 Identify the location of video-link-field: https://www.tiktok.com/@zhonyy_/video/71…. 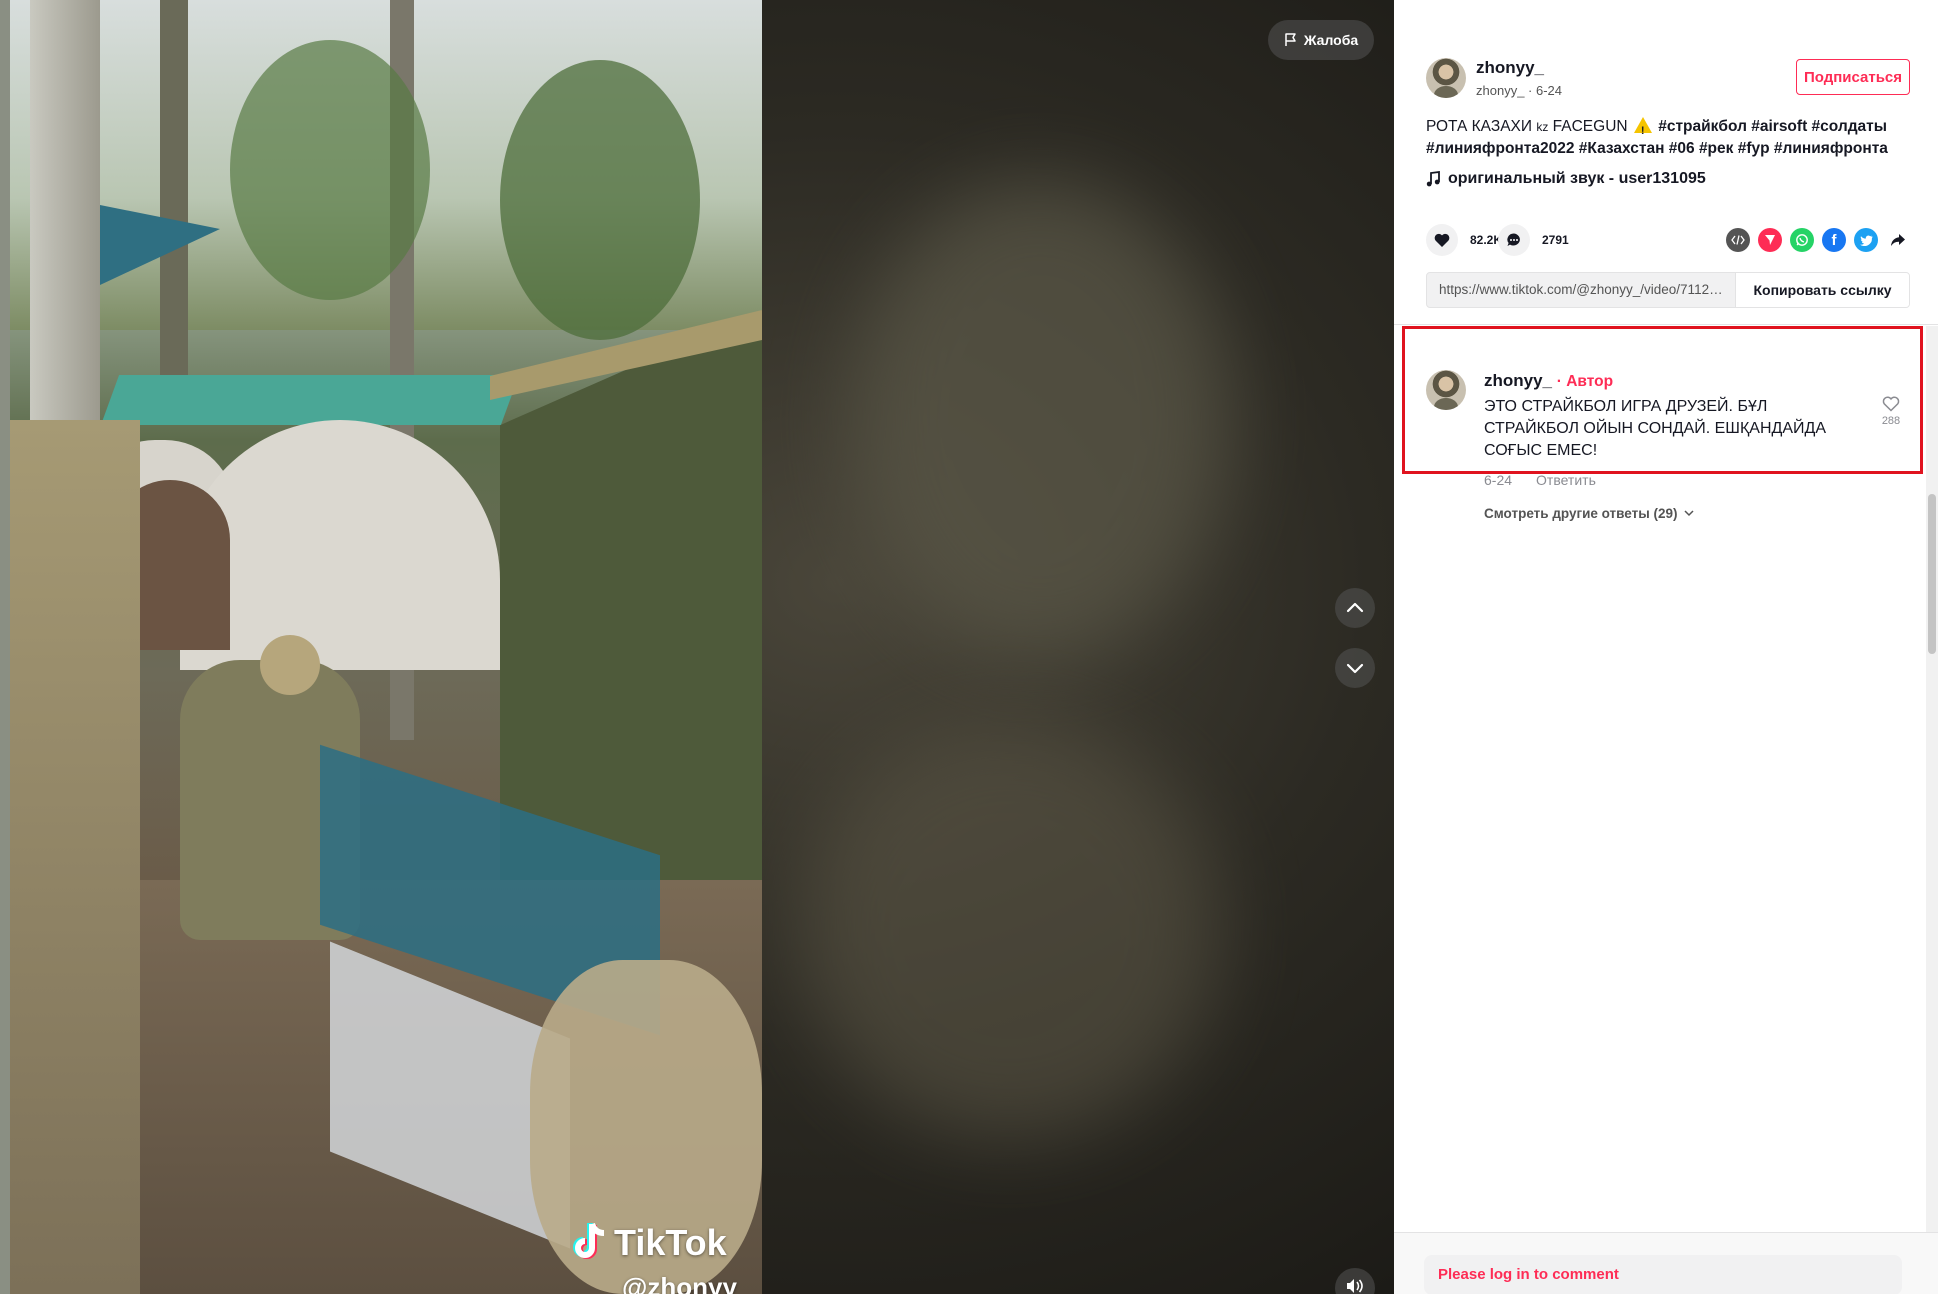
(1581, 290).